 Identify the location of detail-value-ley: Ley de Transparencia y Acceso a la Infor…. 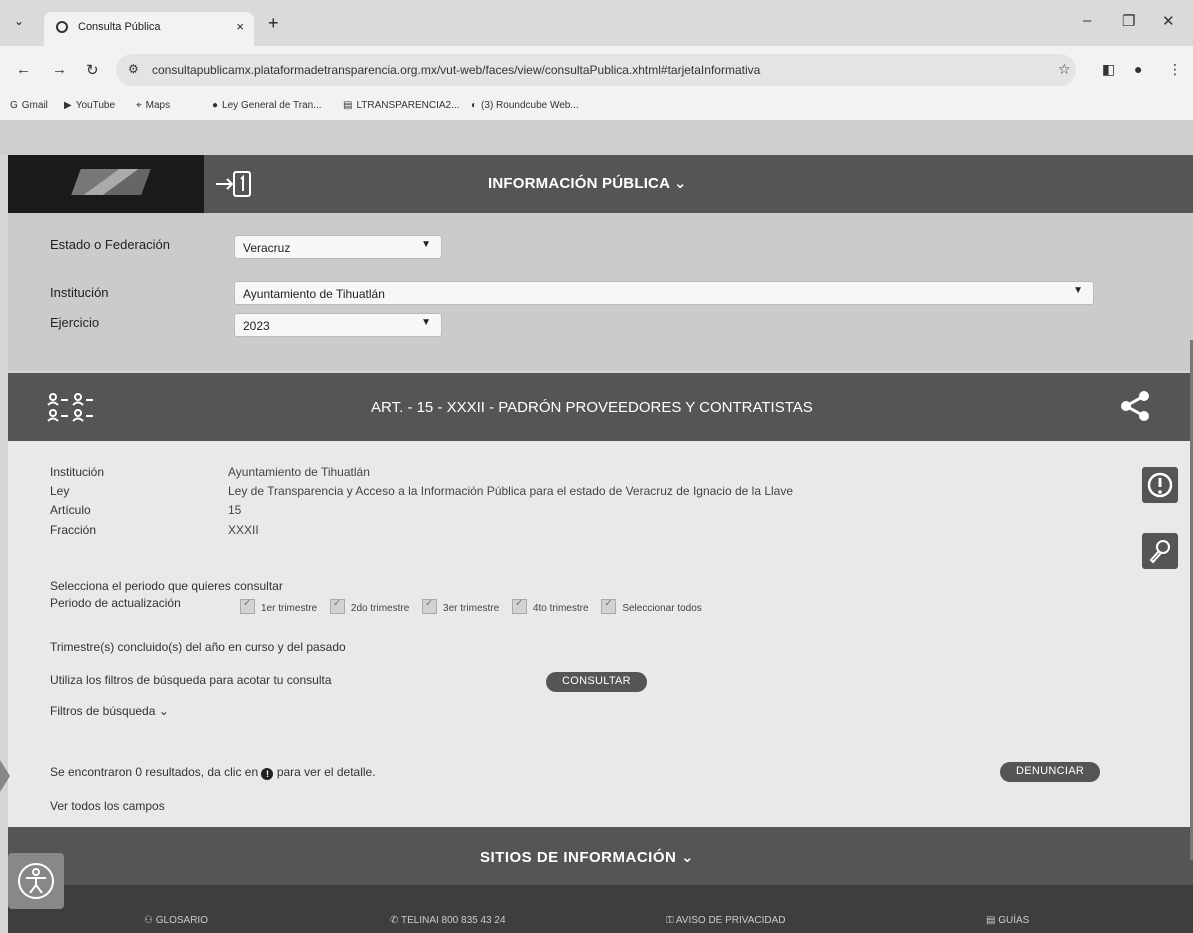
(511, 491).